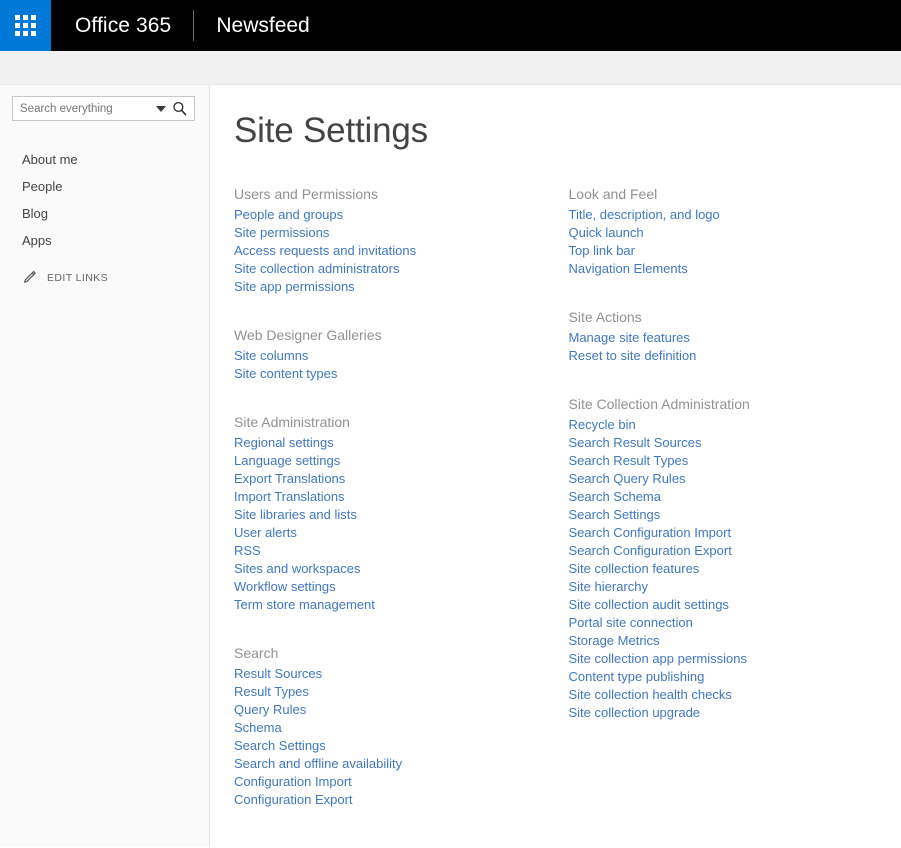  I want to click on link-search-configuration-import: Search Configuration Import, so click(650, 532).